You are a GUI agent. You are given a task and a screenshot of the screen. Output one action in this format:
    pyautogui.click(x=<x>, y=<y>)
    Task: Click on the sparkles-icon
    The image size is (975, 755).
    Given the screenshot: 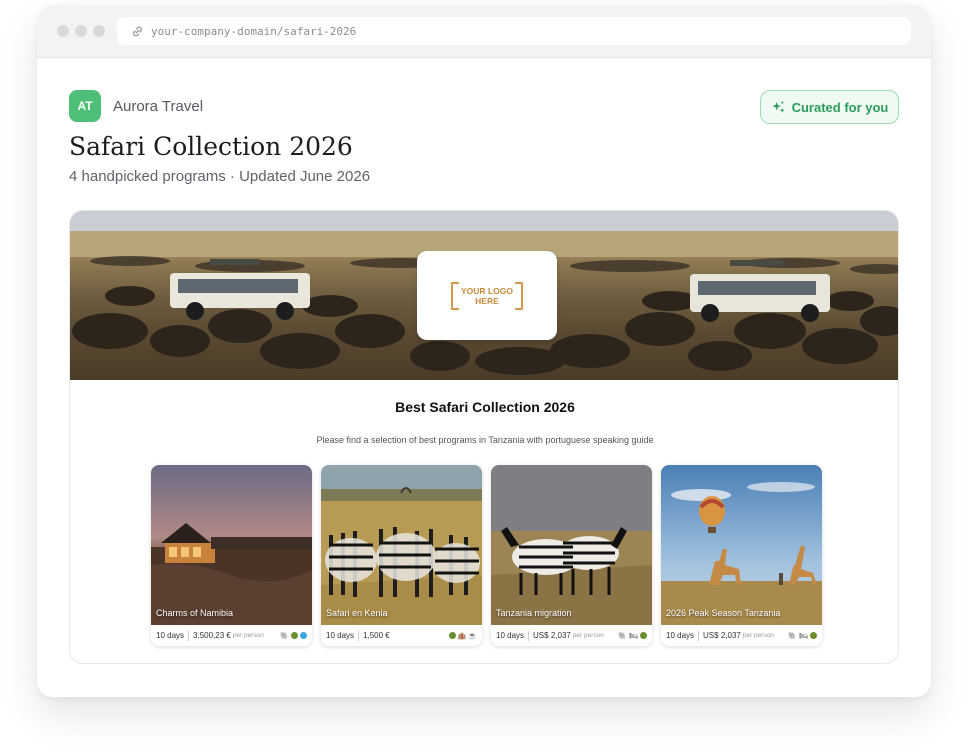 What is the action you would take?
    pyautogui.click(x=778, y=106)
    